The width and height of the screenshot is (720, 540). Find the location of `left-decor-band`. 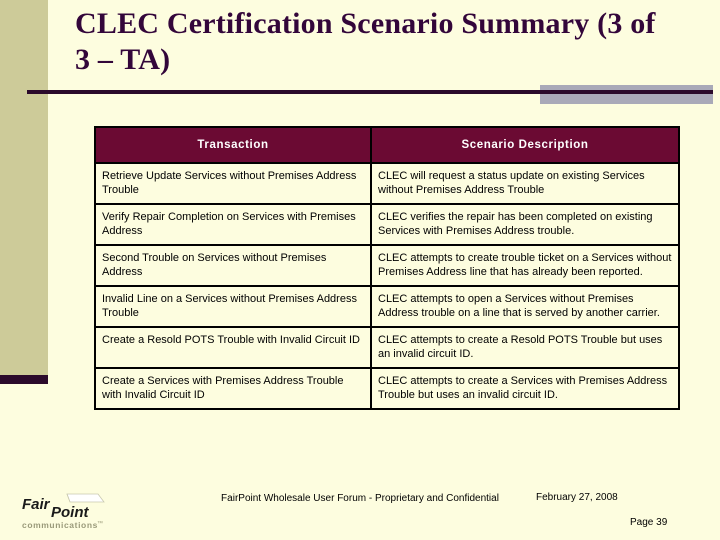

left-decor-band is located at coordinates (24, 187).